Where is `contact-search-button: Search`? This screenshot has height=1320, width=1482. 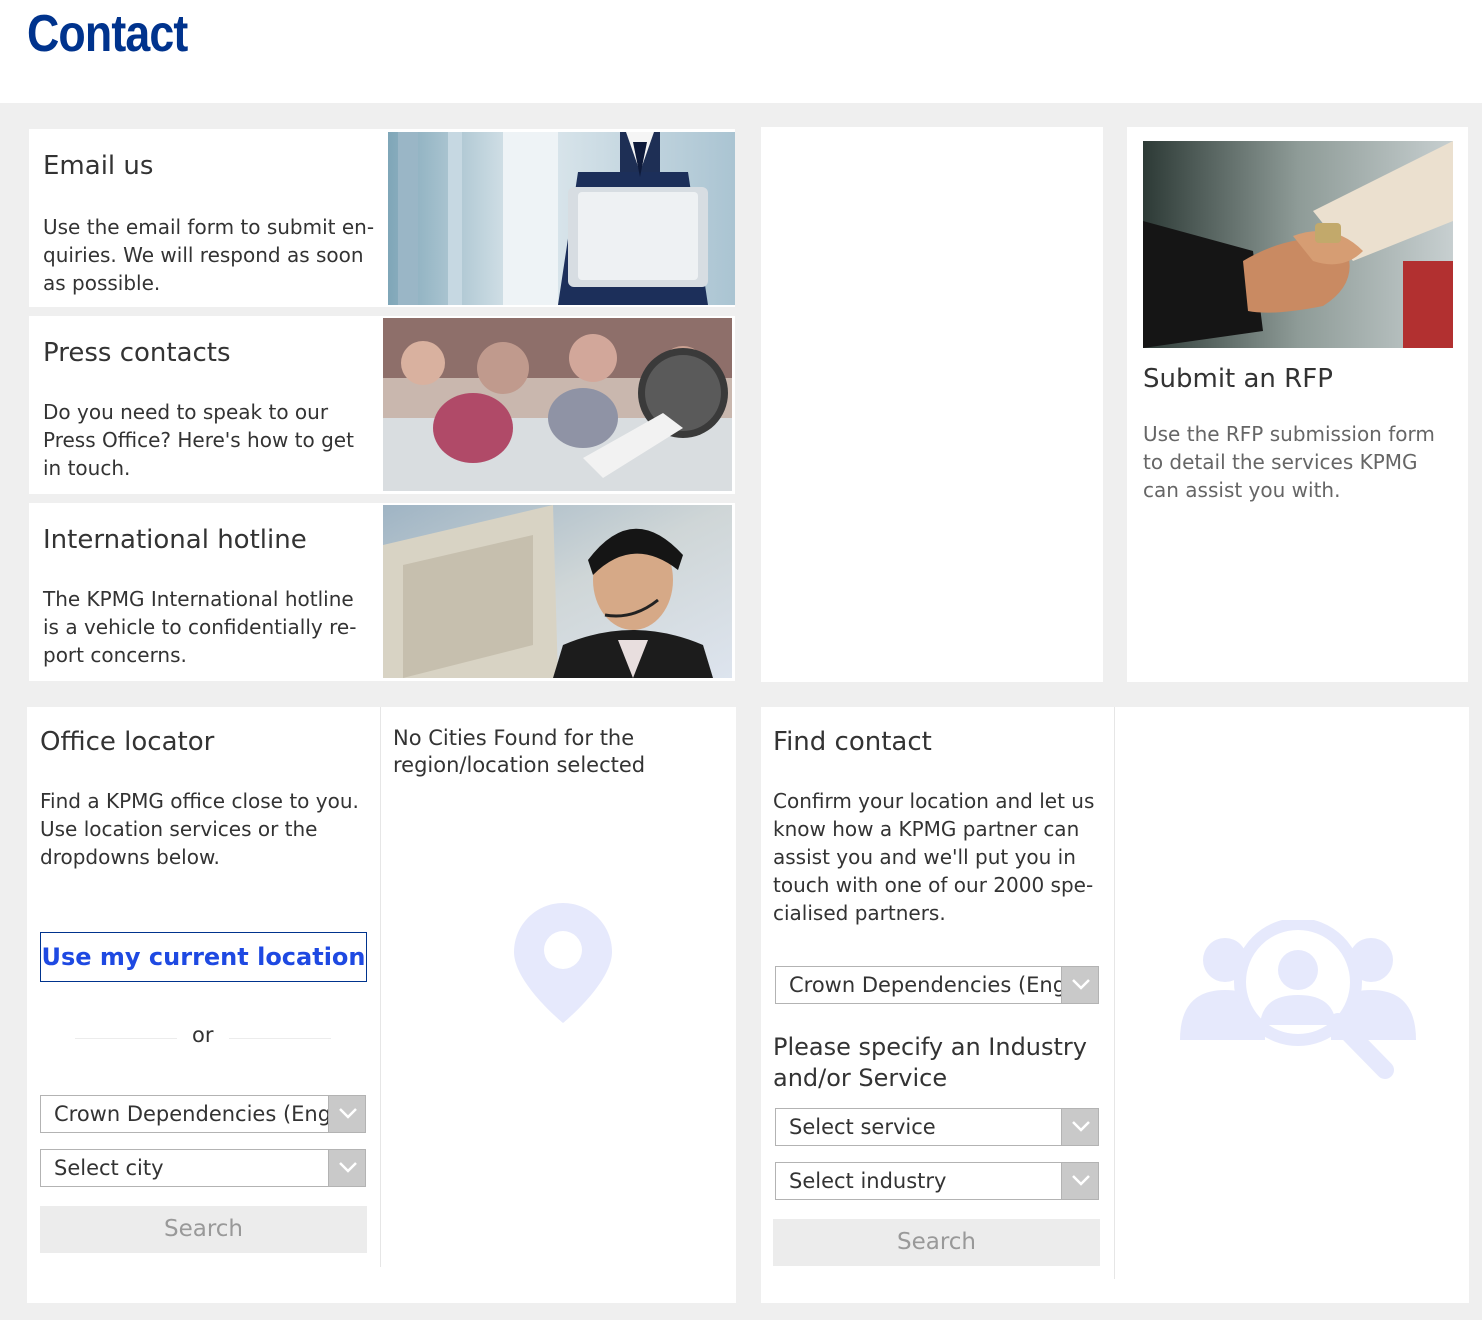 contact-search-button: Search is located at coordinates (936, 1242).